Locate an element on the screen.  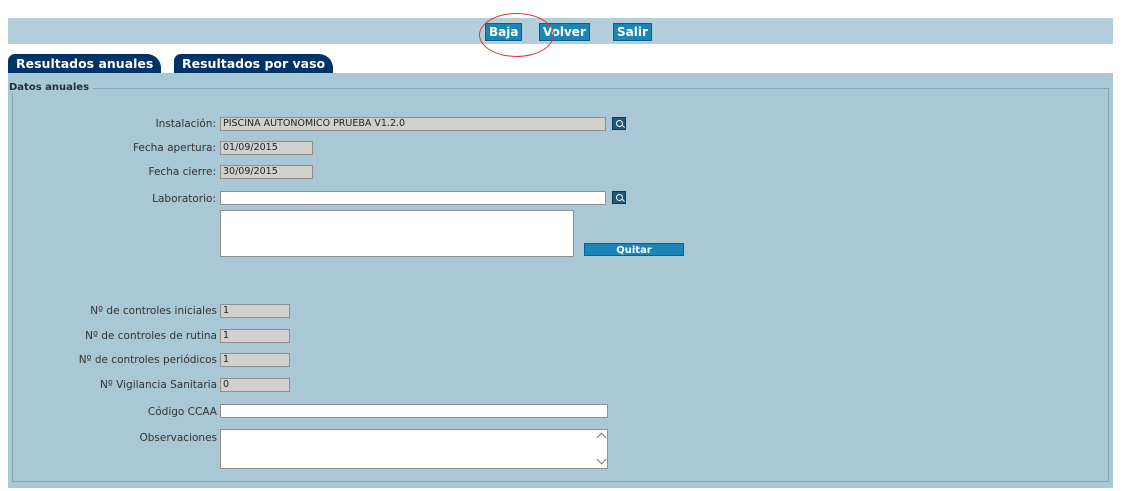
fecha-cierre-field: 30/09/2015 is located at coordinates (266, 172).